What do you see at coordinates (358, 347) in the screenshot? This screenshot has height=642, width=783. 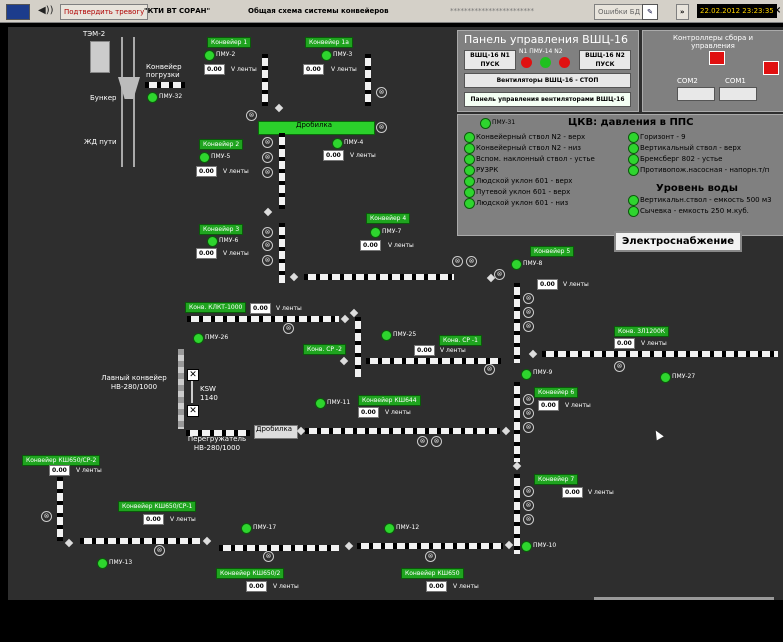 I see `conveyor-cp2-belt` at bounding box center [358, 347].